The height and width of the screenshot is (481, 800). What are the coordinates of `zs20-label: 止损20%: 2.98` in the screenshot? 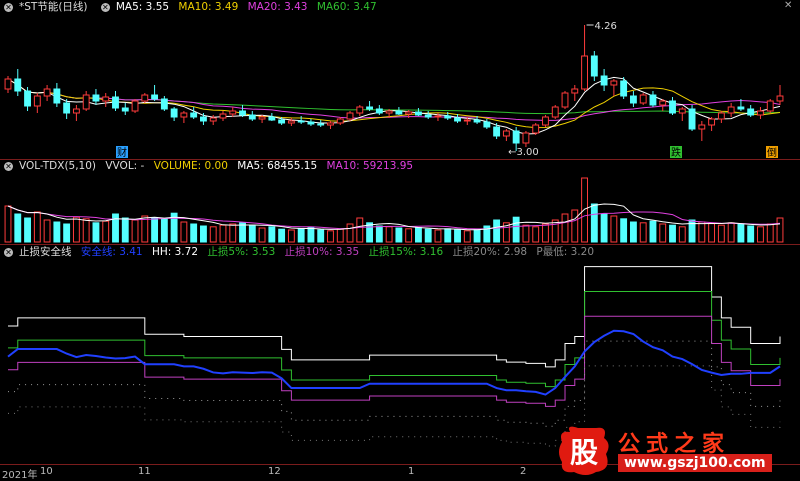 It's located at (490, 252).